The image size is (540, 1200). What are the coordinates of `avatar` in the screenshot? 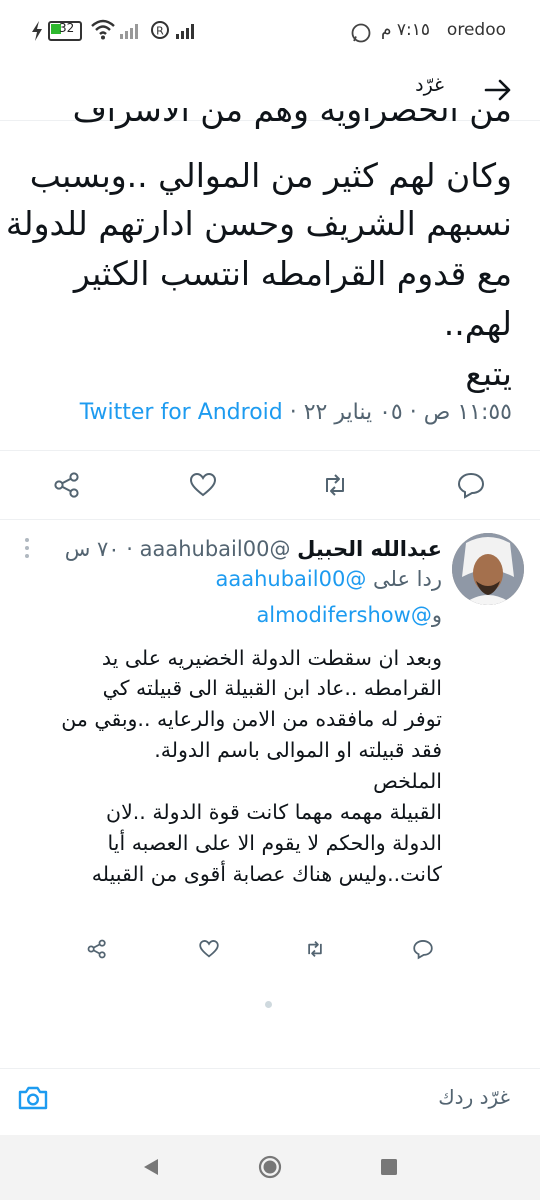 It's located at (488, 569).